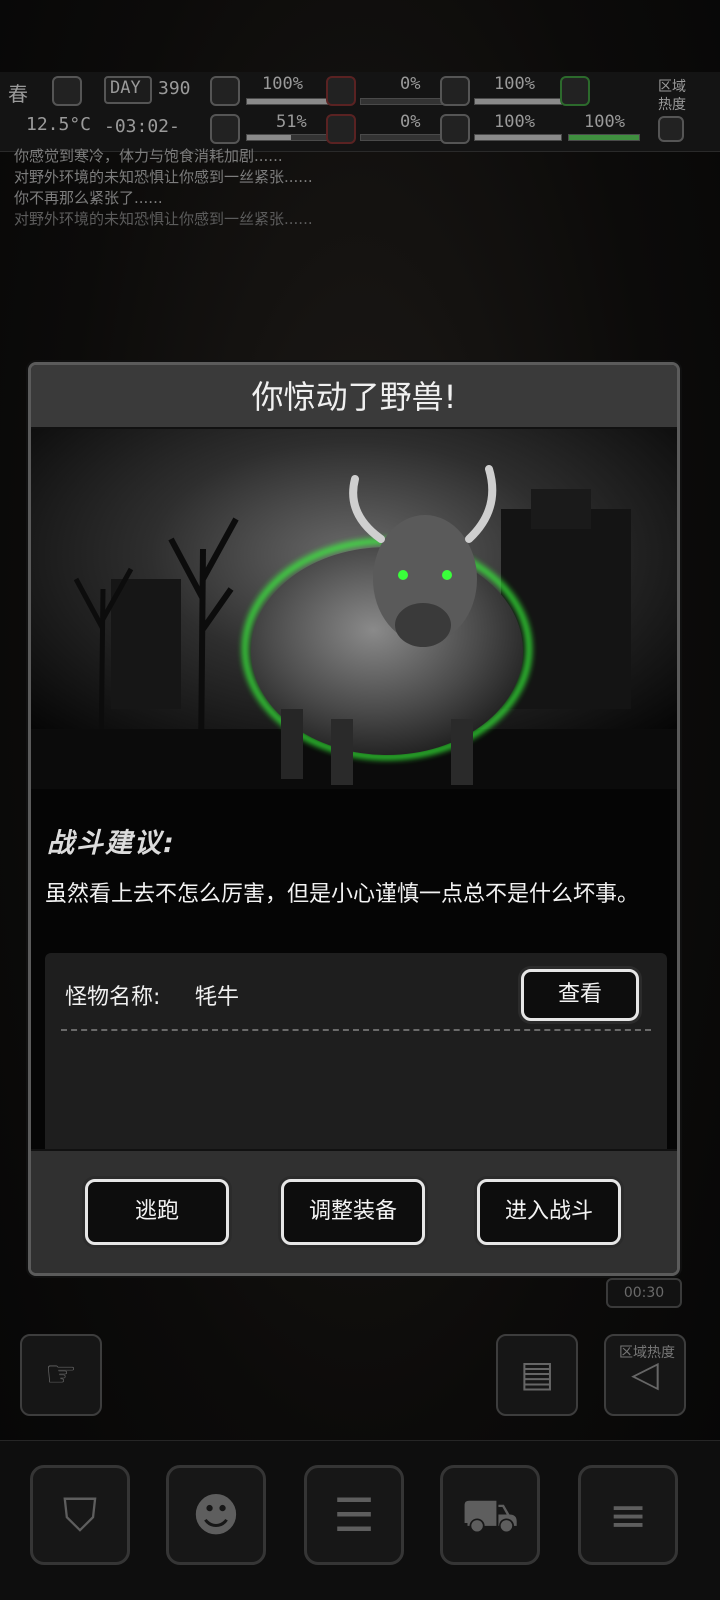  What do you see at coordinates (628, 1515) in the screenshot?
I see `menu-icon: ≡` at bounding box center [628, 1515].